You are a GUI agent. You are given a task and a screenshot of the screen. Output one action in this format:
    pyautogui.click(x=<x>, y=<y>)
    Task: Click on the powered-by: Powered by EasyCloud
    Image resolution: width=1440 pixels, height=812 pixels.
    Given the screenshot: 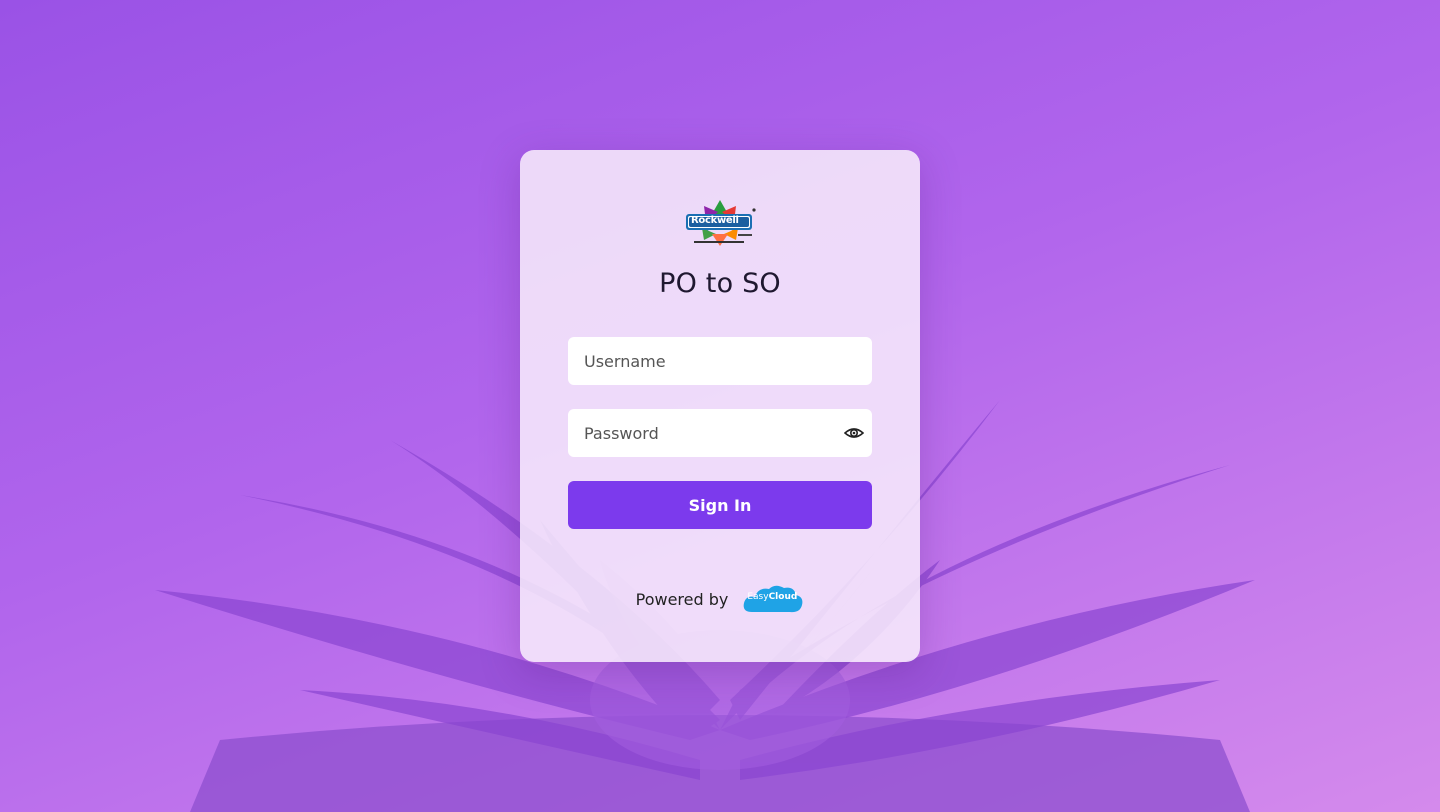 What is the action you would take?
    pyautogui.click(x=720, y=599)
    